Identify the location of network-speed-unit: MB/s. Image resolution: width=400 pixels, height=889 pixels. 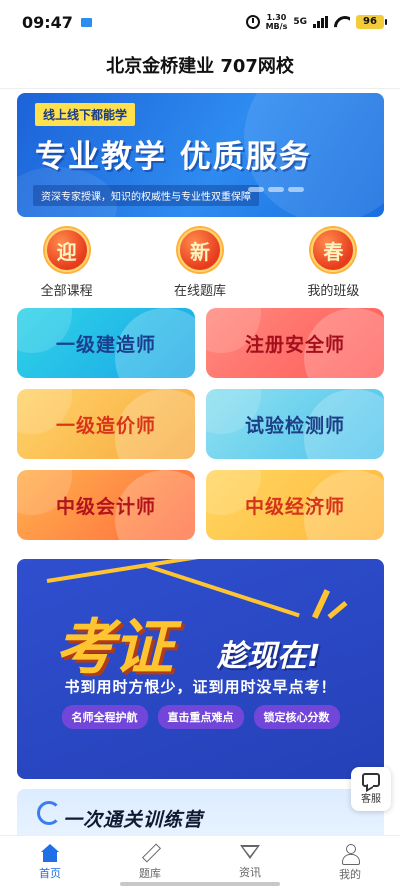
(276, 26).